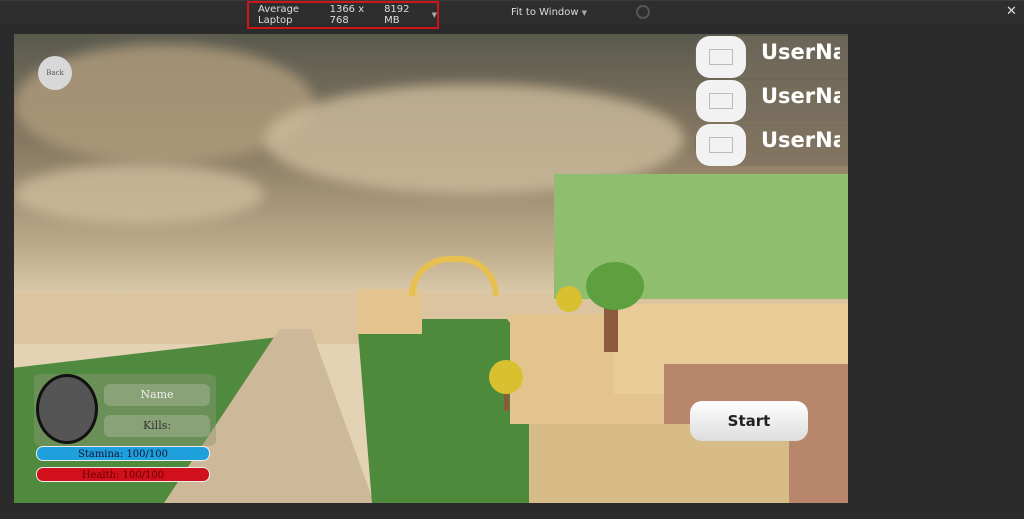 The height and width of the screenshot is (519, 1024). I want to click on device-selector: Average Laptop 1366 x 768 8192 MB ▼, so click(343, 15).